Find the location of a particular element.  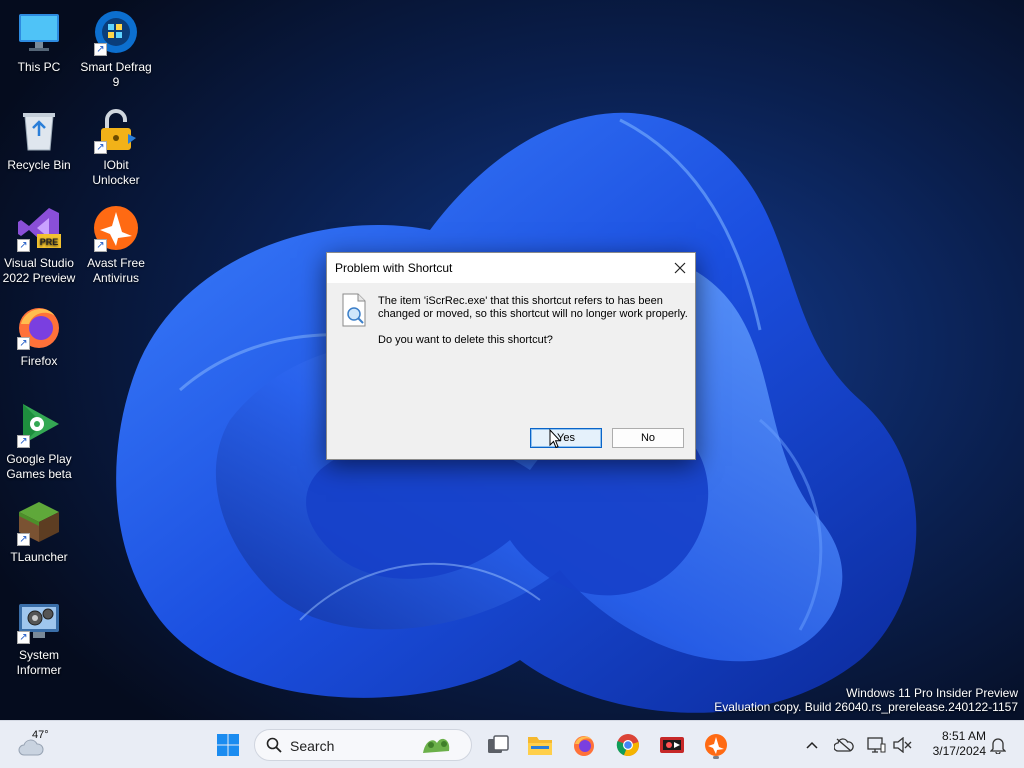

bell-icon is located at coordinates (998, 746).